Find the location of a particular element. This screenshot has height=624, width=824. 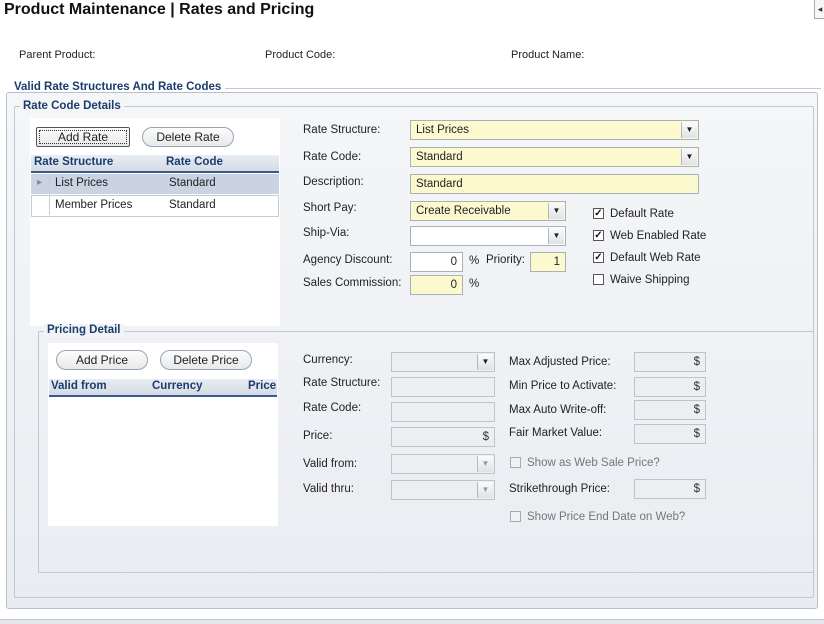

rate-structure-select: List Prices ▼ is located at coordinates (554, 130).